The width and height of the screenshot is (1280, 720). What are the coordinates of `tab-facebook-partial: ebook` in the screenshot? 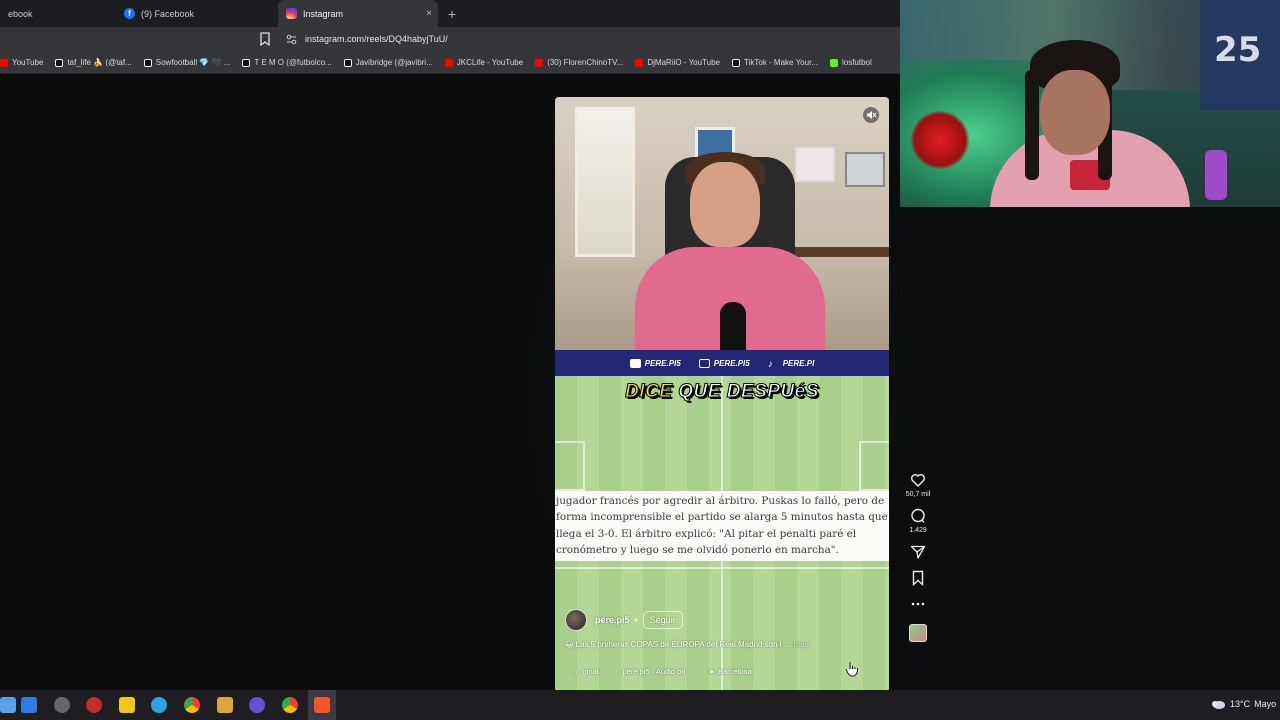 It's located at (59, 13).